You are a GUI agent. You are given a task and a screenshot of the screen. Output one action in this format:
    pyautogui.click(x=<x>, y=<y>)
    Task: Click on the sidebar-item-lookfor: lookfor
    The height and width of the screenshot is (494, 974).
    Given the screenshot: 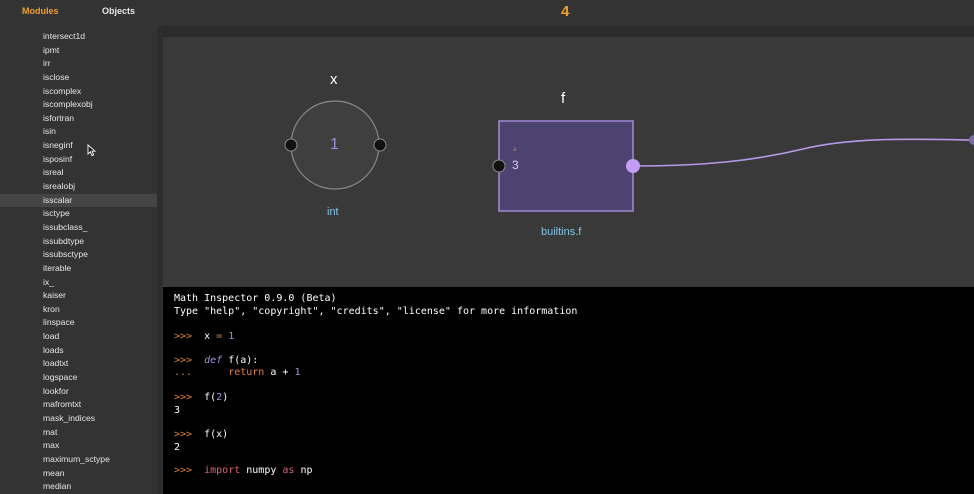 What is the action you would take?
    pyautogui.click(x=78, y=392)
    